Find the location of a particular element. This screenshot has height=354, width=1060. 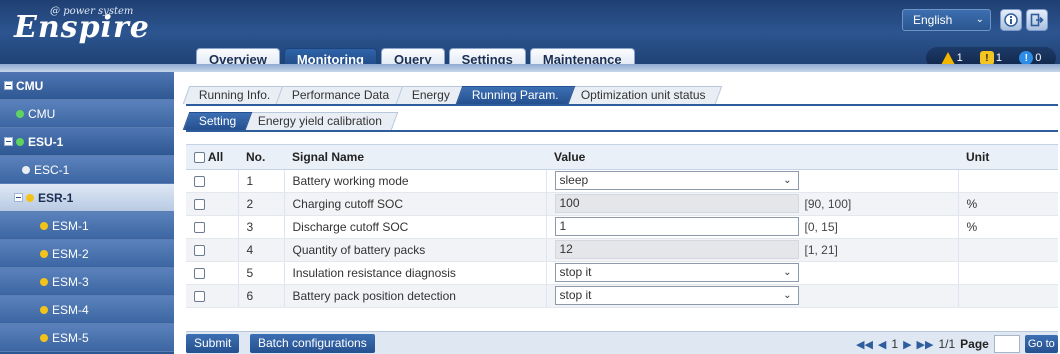

battery-working-mode-select: sleep ⌄ is located at coordinates (676, 180).